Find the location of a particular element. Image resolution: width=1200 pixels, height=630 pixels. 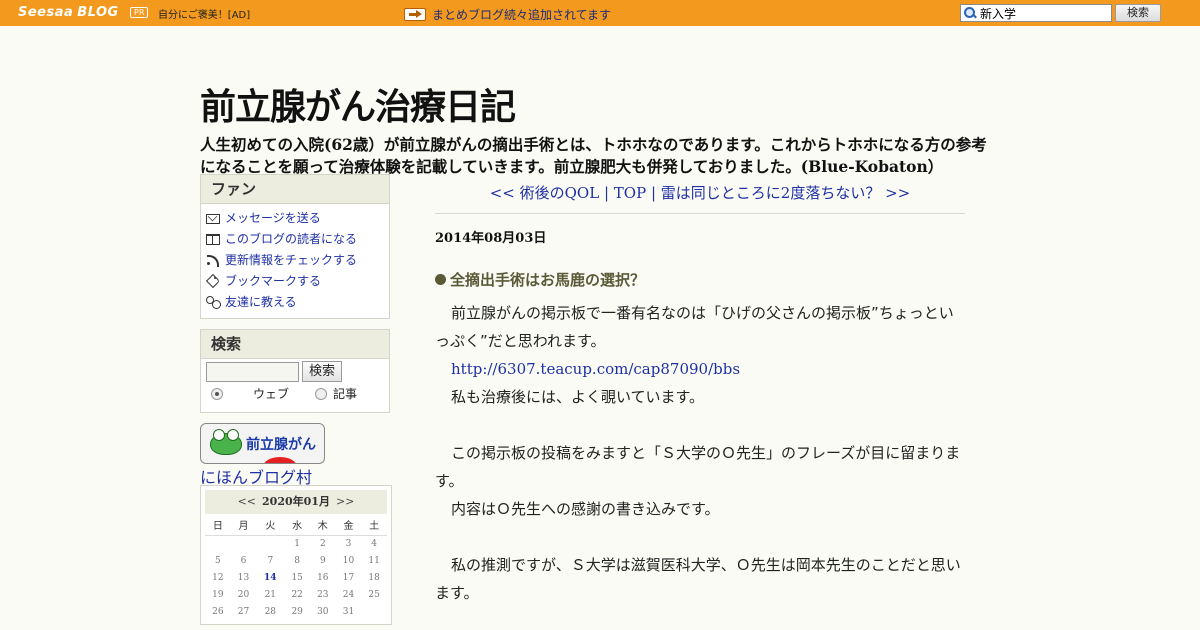

calendar-month: 2020年01月 is located at coordinates (296, 501).